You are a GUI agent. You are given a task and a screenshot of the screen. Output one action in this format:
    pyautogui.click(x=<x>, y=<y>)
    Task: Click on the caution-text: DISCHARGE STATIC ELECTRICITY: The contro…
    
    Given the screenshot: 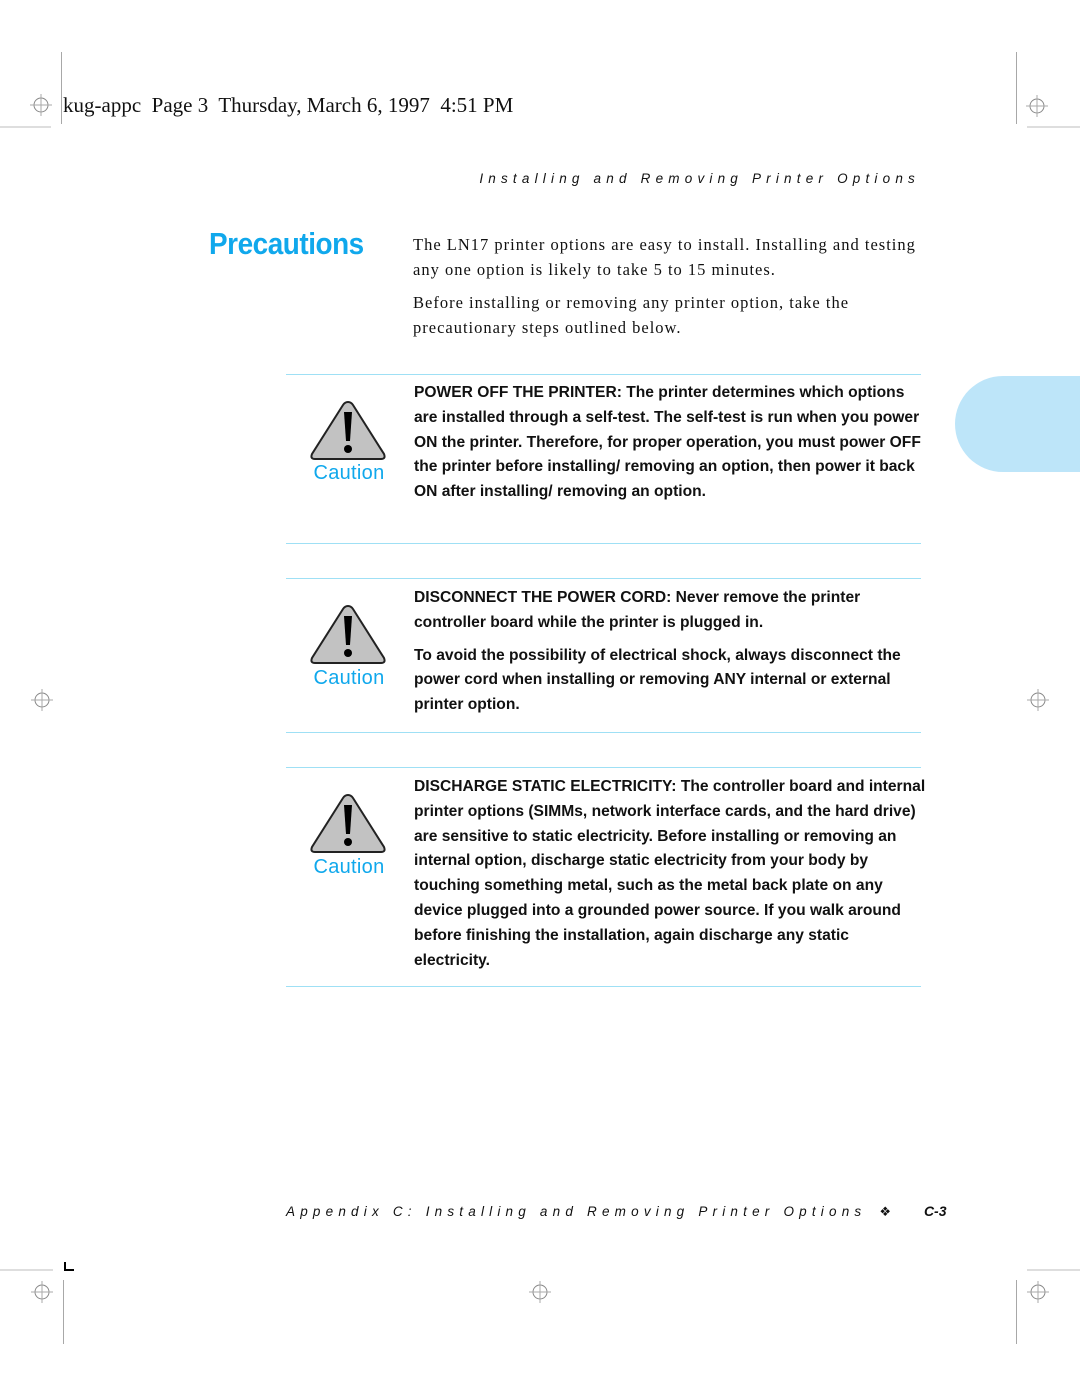 What is the action you would take?
    pyautogui.click(x=671, y=878)
    